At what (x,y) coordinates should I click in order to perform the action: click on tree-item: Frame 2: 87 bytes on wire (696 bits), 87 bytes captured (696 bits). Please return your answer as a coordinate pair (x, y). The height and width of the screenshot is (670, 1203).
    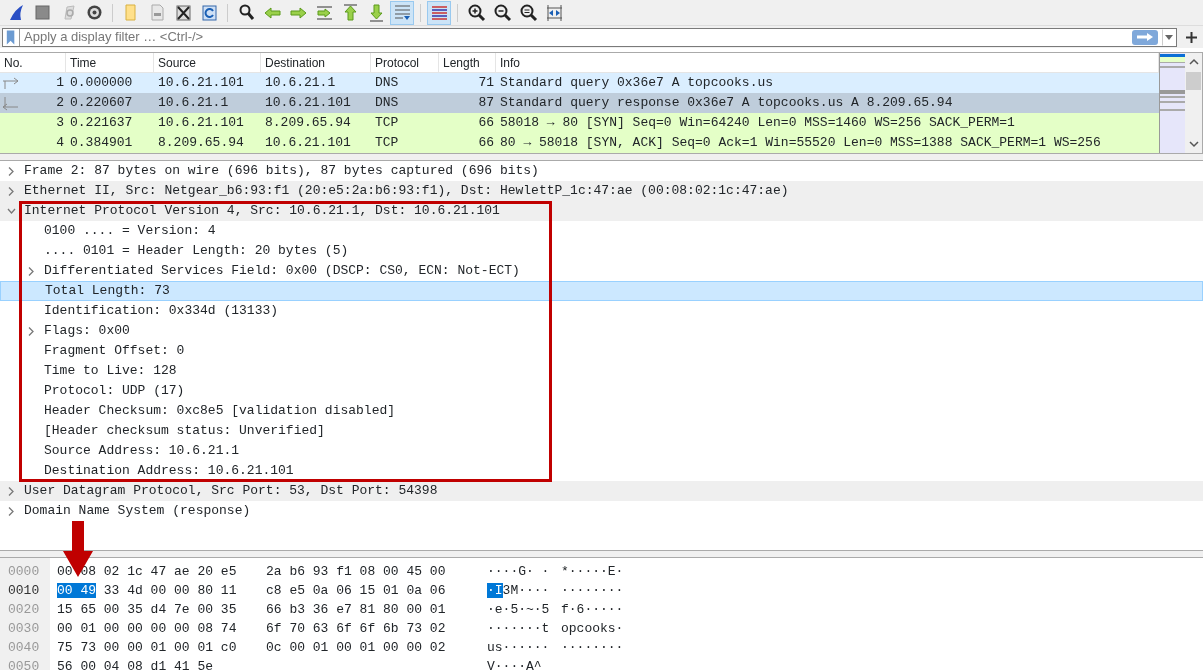
    Looking at the image, I should click on (278, 171).